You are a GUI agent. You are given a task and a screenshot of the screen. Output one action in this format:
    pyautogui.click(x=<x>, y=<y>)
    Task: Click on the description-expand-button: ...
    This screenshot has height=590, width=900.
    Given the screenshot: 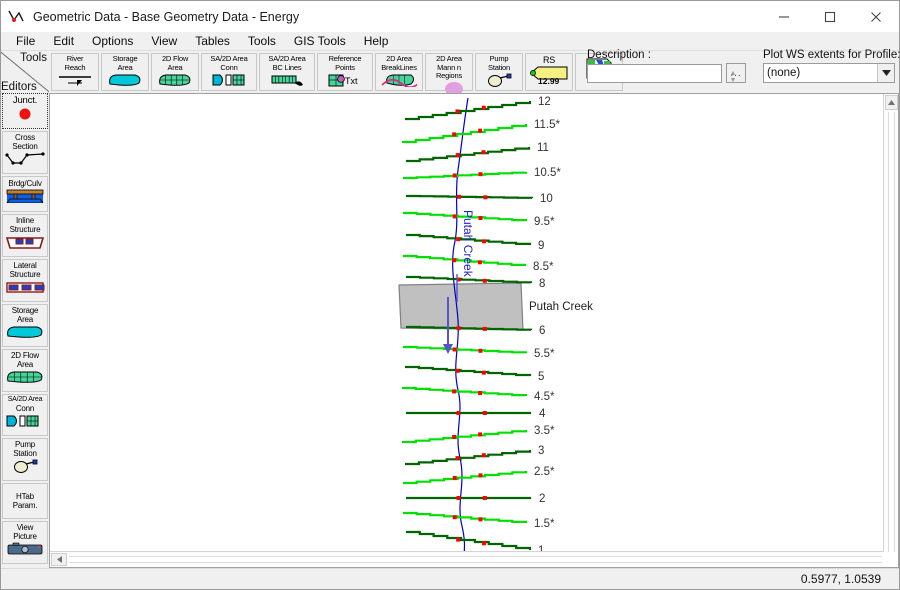 What is the action you would take?
    pyautogui.click(x=736, y=73)
    